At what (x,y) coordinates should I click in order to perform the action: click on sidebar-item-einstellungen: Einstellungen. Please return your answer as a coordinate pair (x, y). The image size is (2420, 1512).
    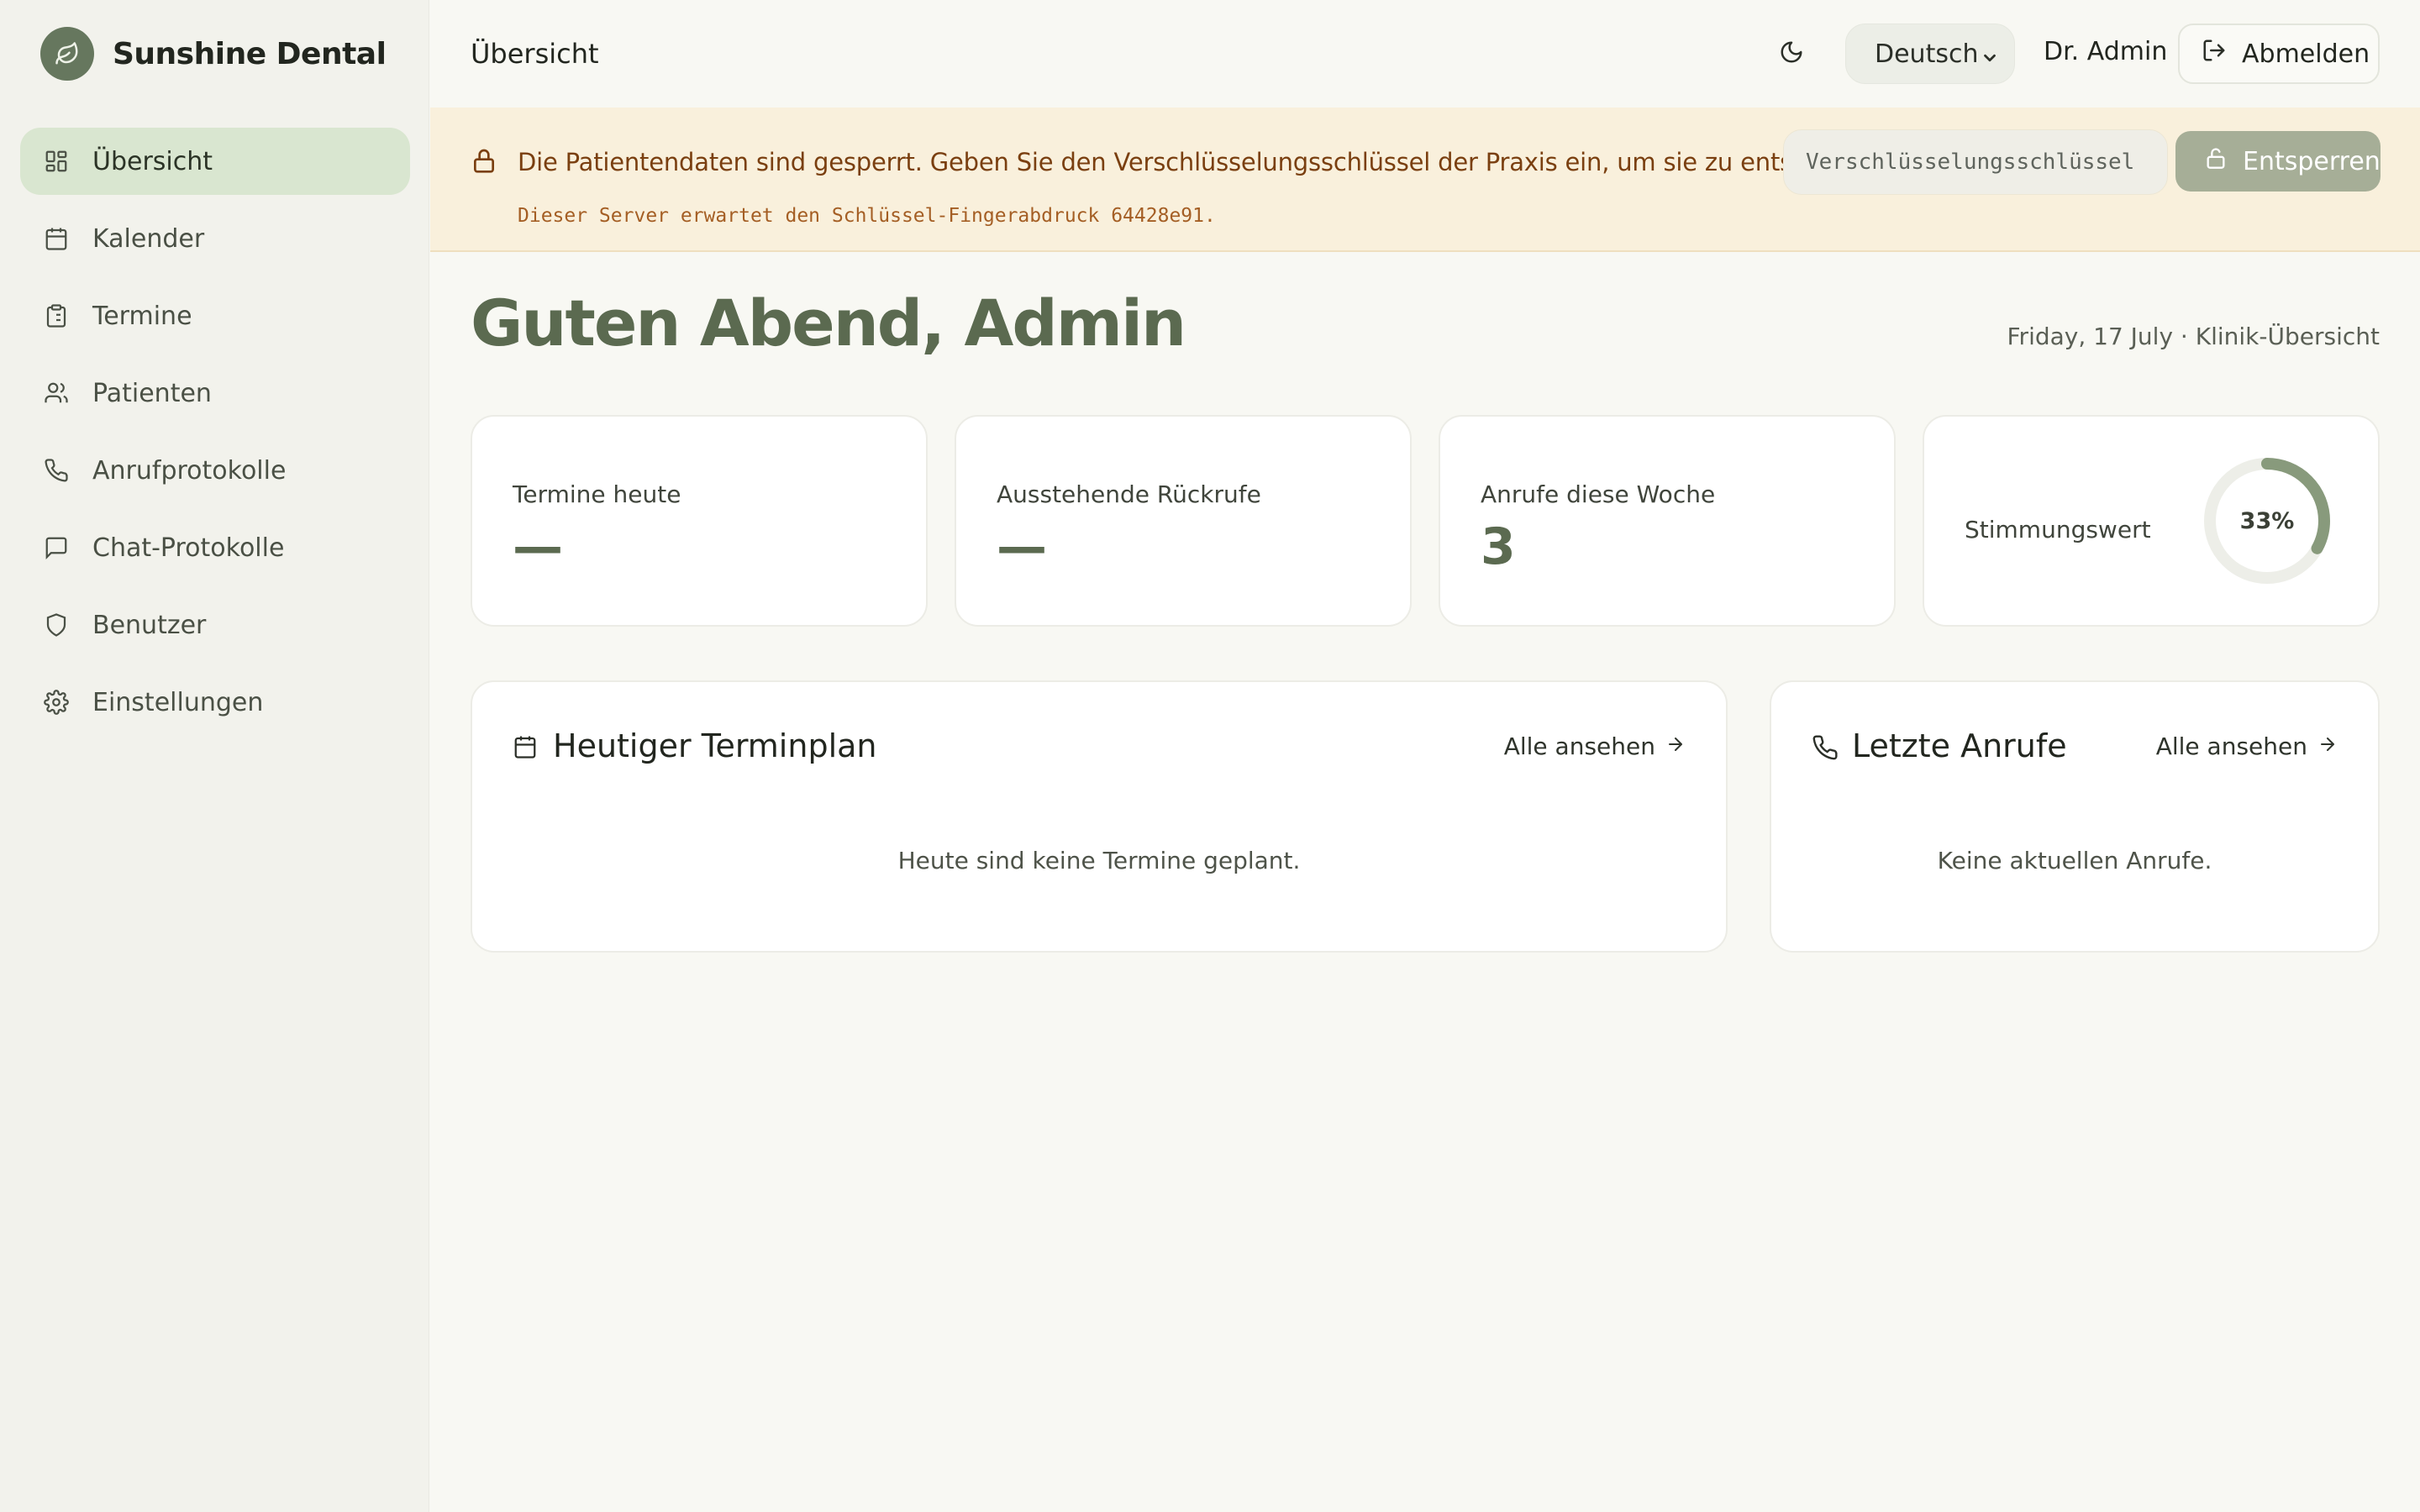
    Looking at the image, I should click on (215, 702).